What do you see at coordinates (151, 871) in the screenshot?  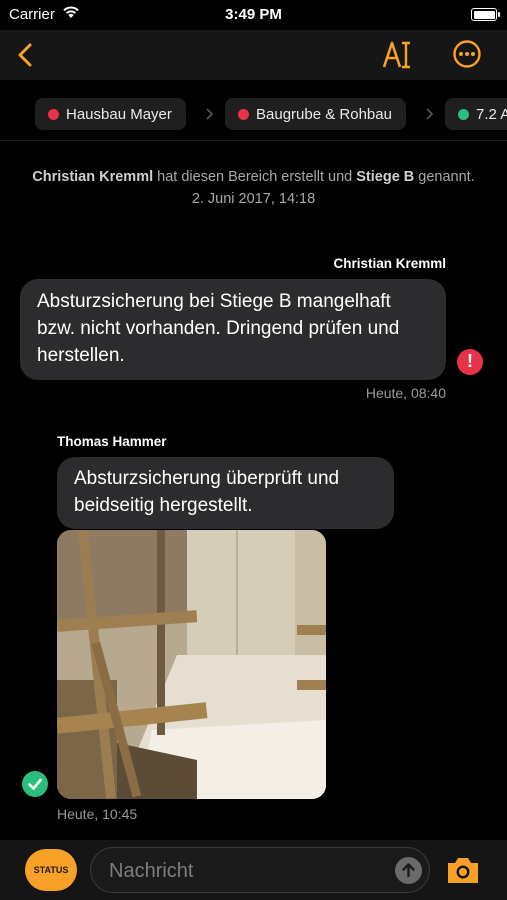 I see `message-placeholder: Nachricht` at bounding box center [151, 871].